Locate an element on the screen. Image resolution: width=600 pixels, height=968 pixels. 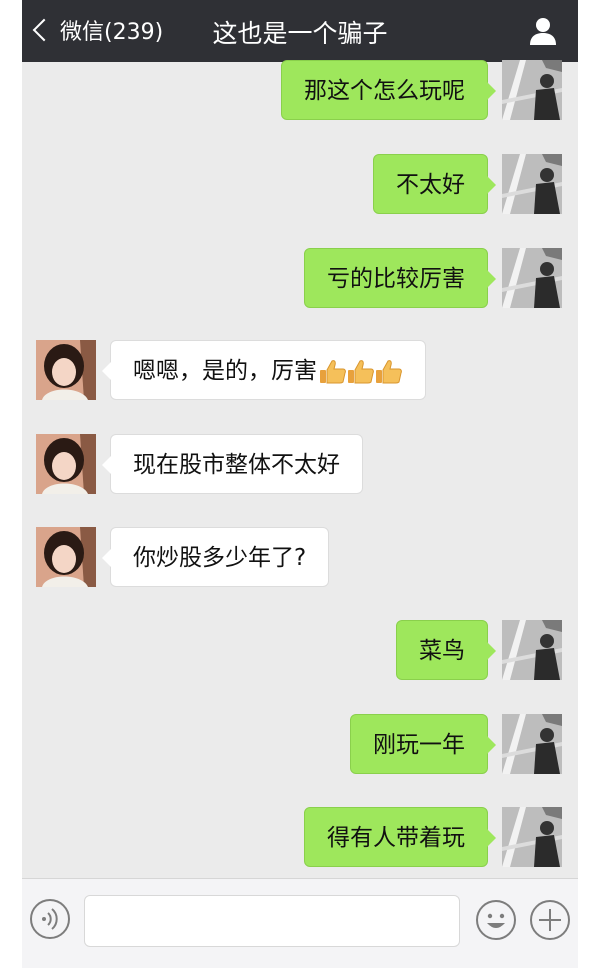
plus-icon is located at coordinates (550, 920).